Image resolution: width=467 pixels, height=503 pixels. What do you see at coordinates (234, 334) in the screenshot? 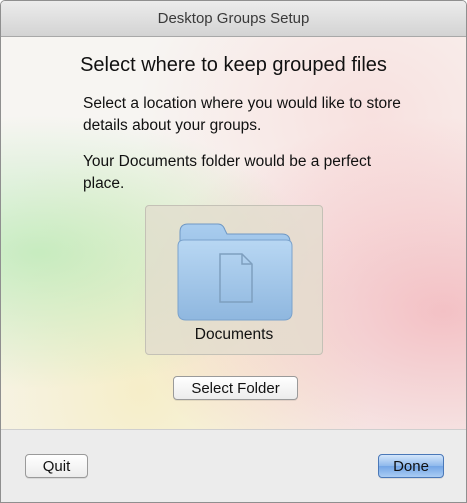
I see `folder-label: Documents` at bounding box center [234, 334].